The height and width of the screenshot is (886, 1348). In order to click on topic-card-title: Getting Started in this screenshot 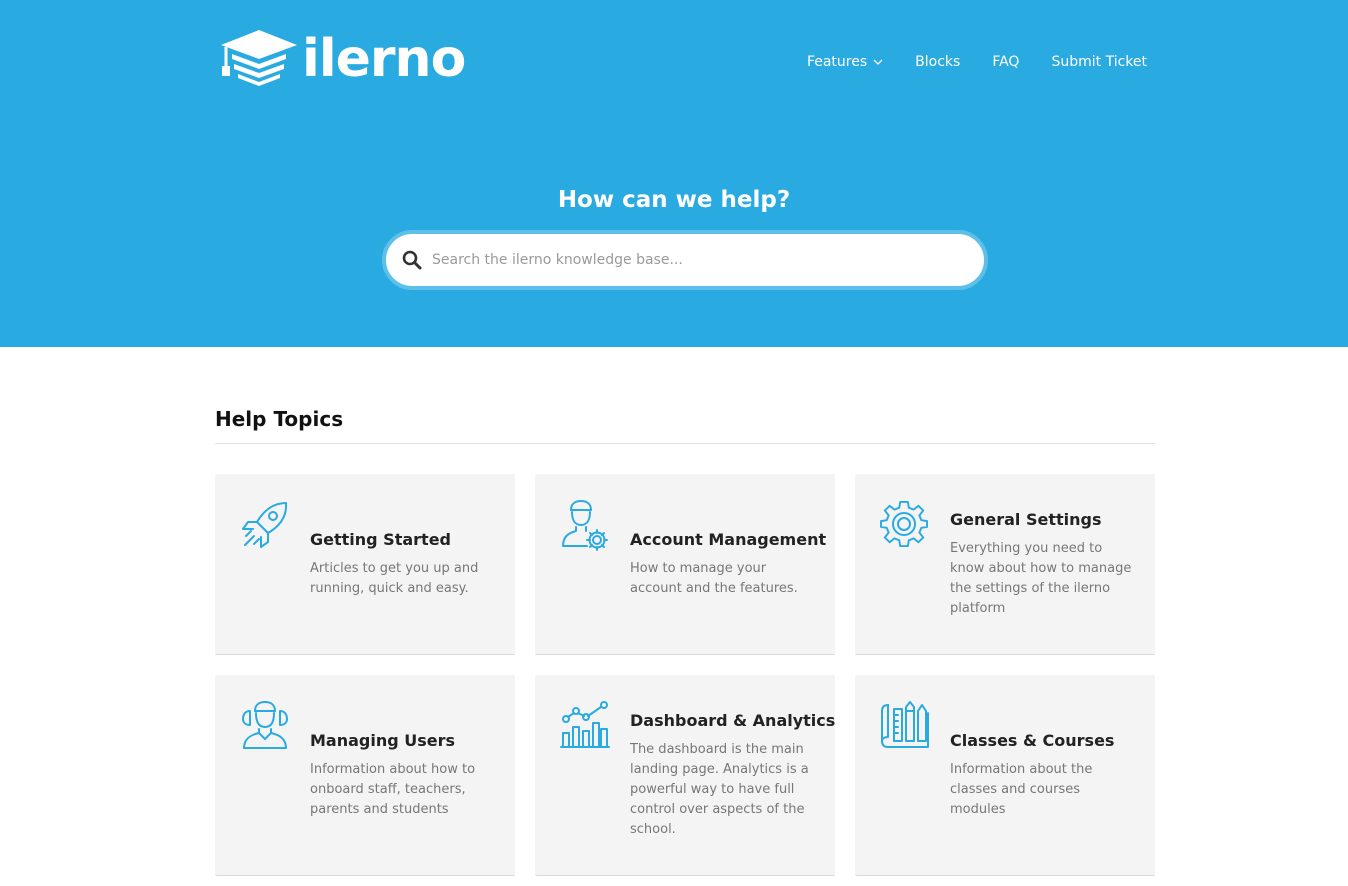, I will do `click(380, 539)`.